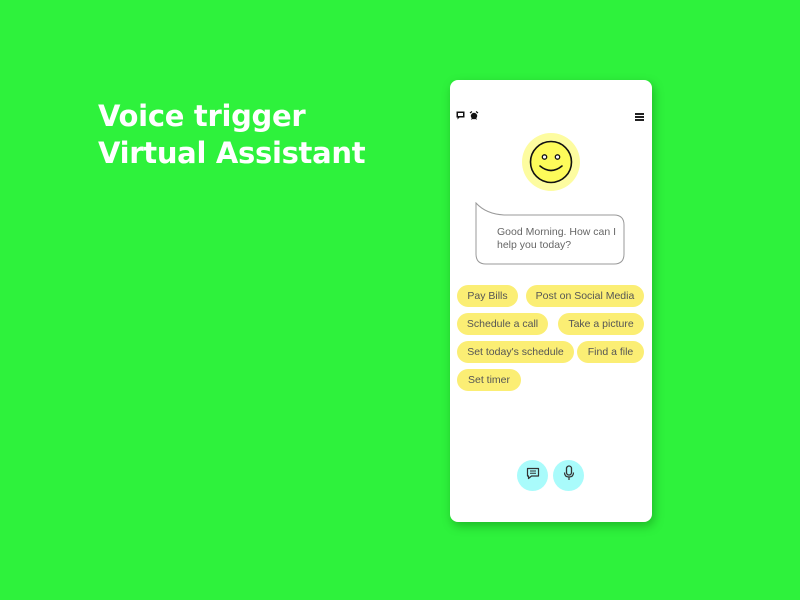  What do you see at coordinates (467, 116) in the screenshot?
I see `topbar-left-icons` at bounding box center [467, 116].